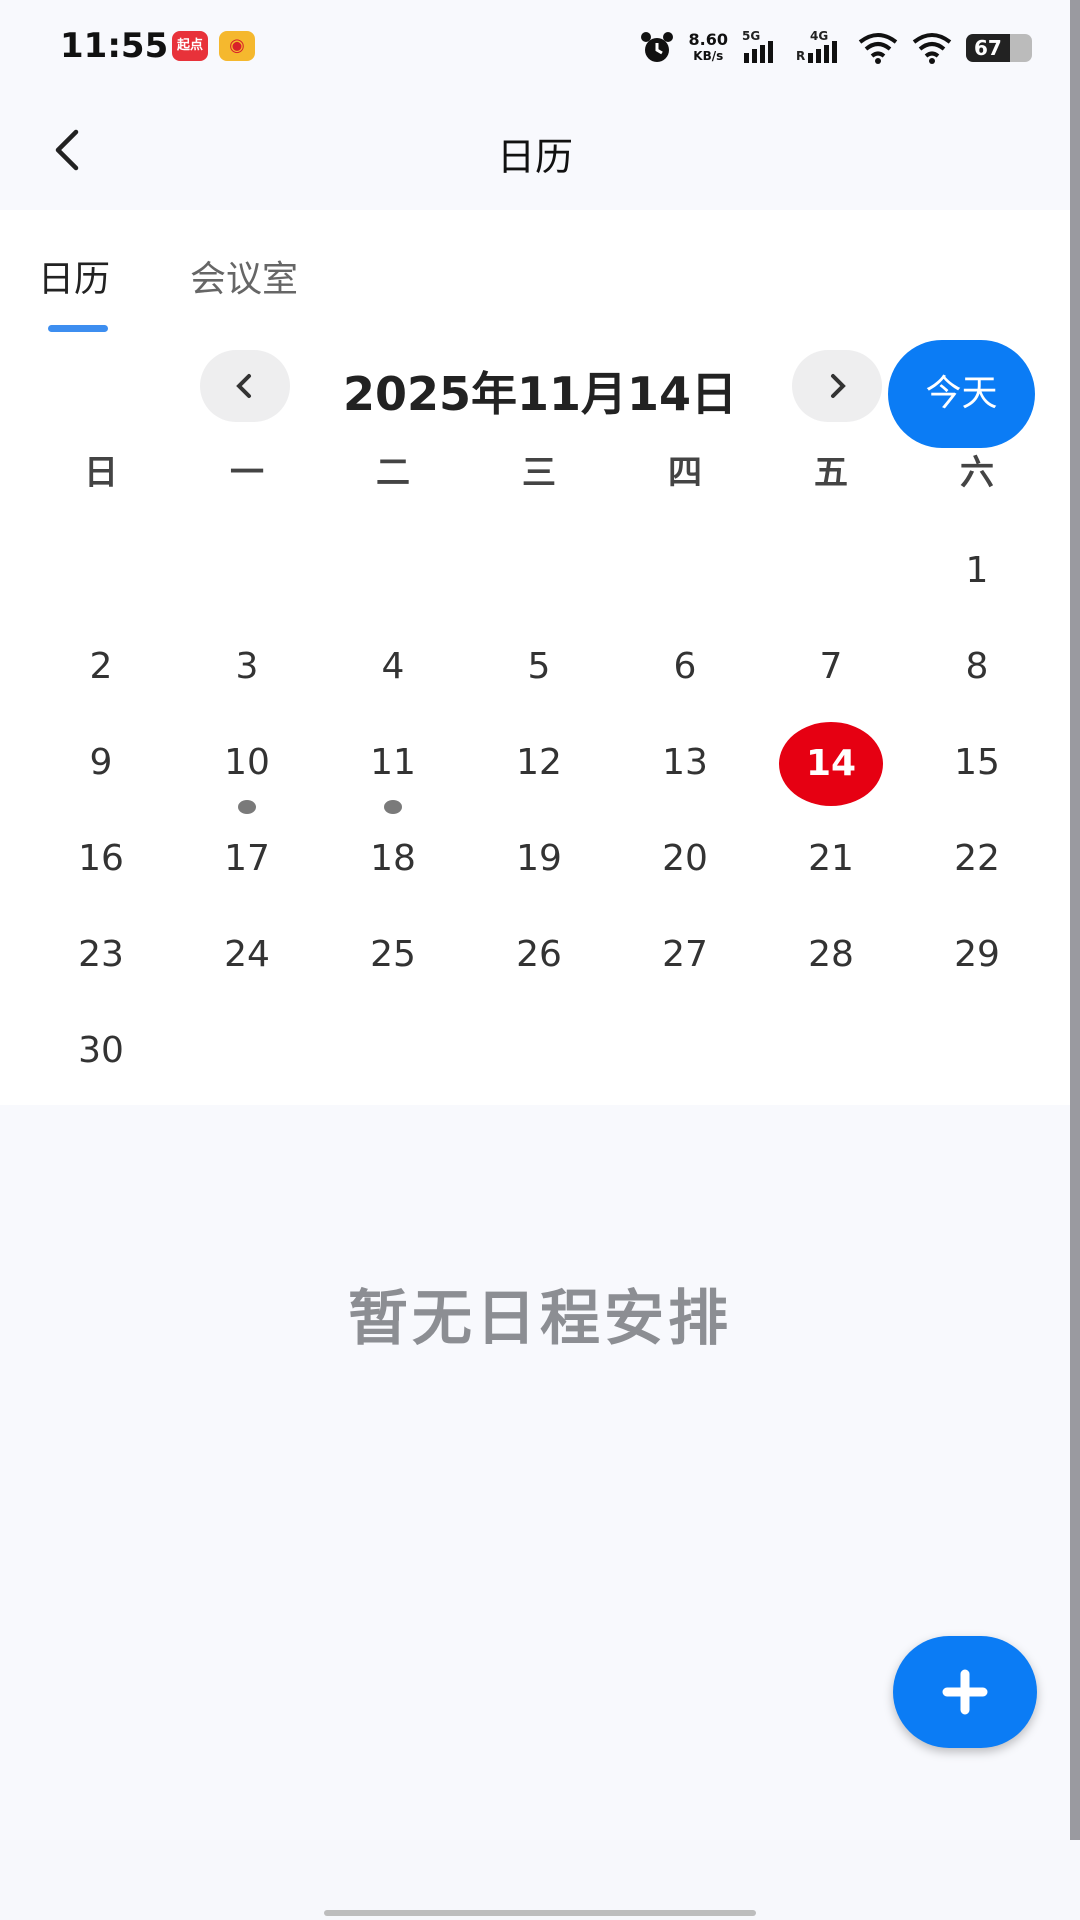 The image size is (1080, 1920). Describe the element at coordinates (685, 954) in the screenshot. I see `day-number: 27` at that location.